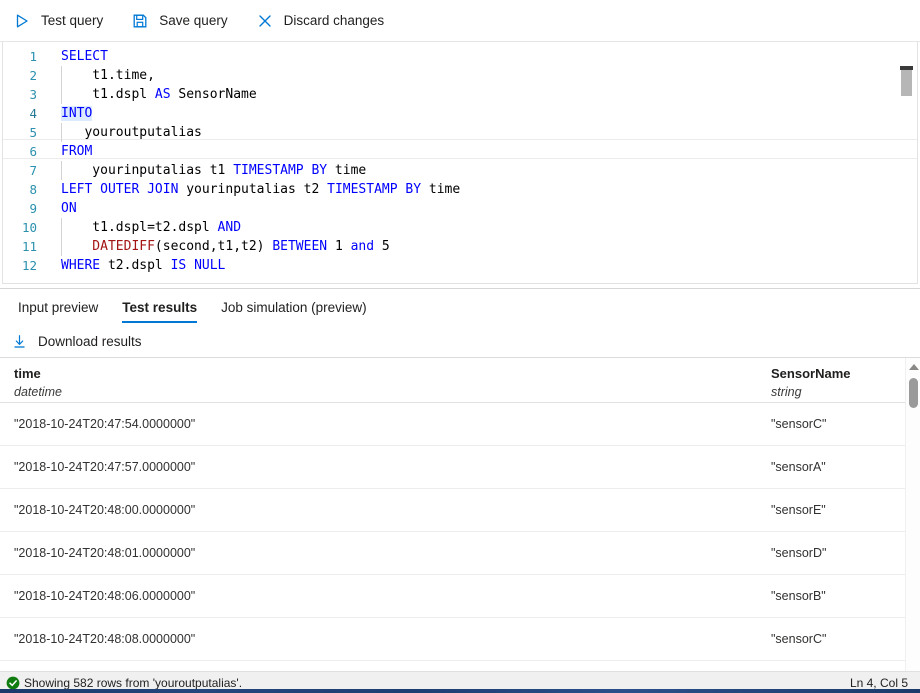  Describe the element at coordinates (460, 94) in the screenshot. I see `code-line: 3 t1.dspl AS SensorName` at that location.